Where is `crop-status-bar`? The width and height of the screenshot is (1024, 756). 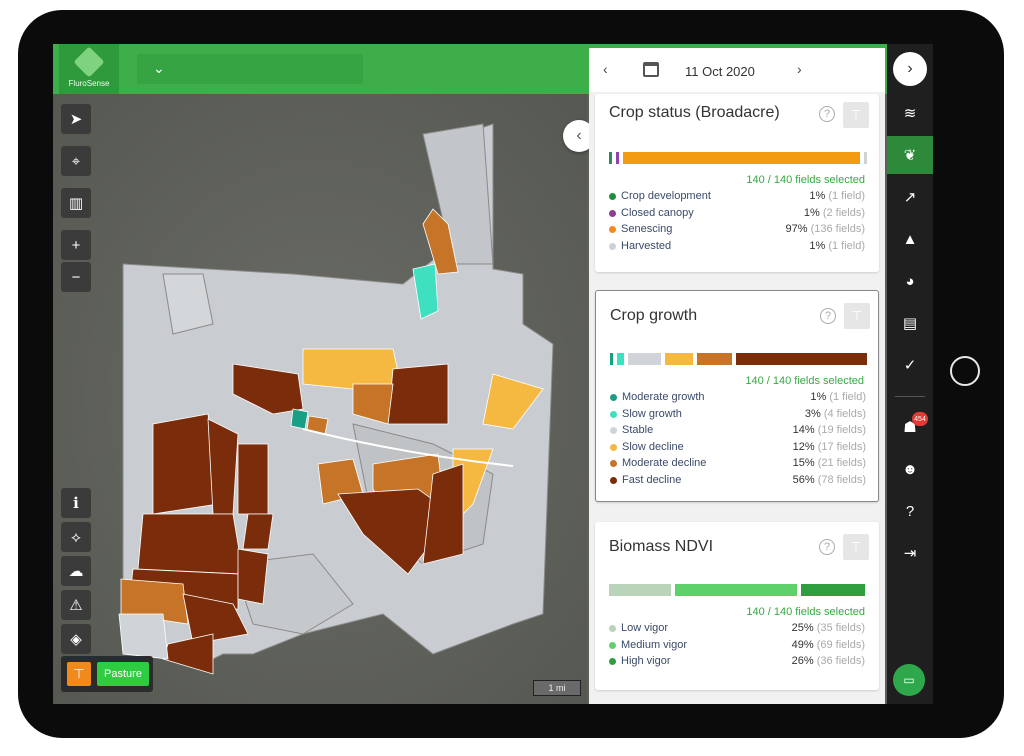
crop-status-bar is located at coordinates (738, 158).